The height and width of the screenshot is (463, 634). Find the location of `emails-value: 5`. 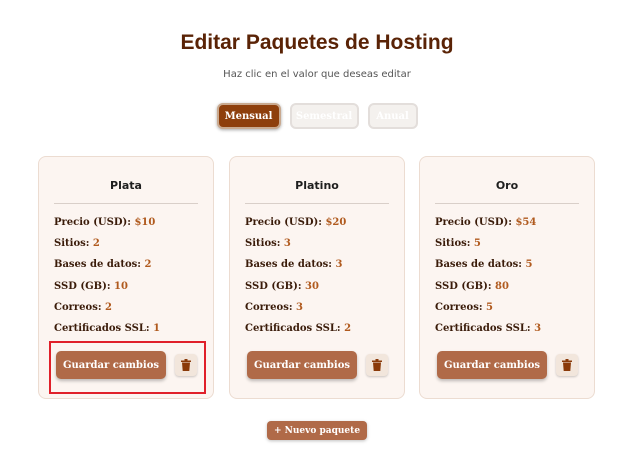

emails-value: 5 is located at coordinates (489, 307).